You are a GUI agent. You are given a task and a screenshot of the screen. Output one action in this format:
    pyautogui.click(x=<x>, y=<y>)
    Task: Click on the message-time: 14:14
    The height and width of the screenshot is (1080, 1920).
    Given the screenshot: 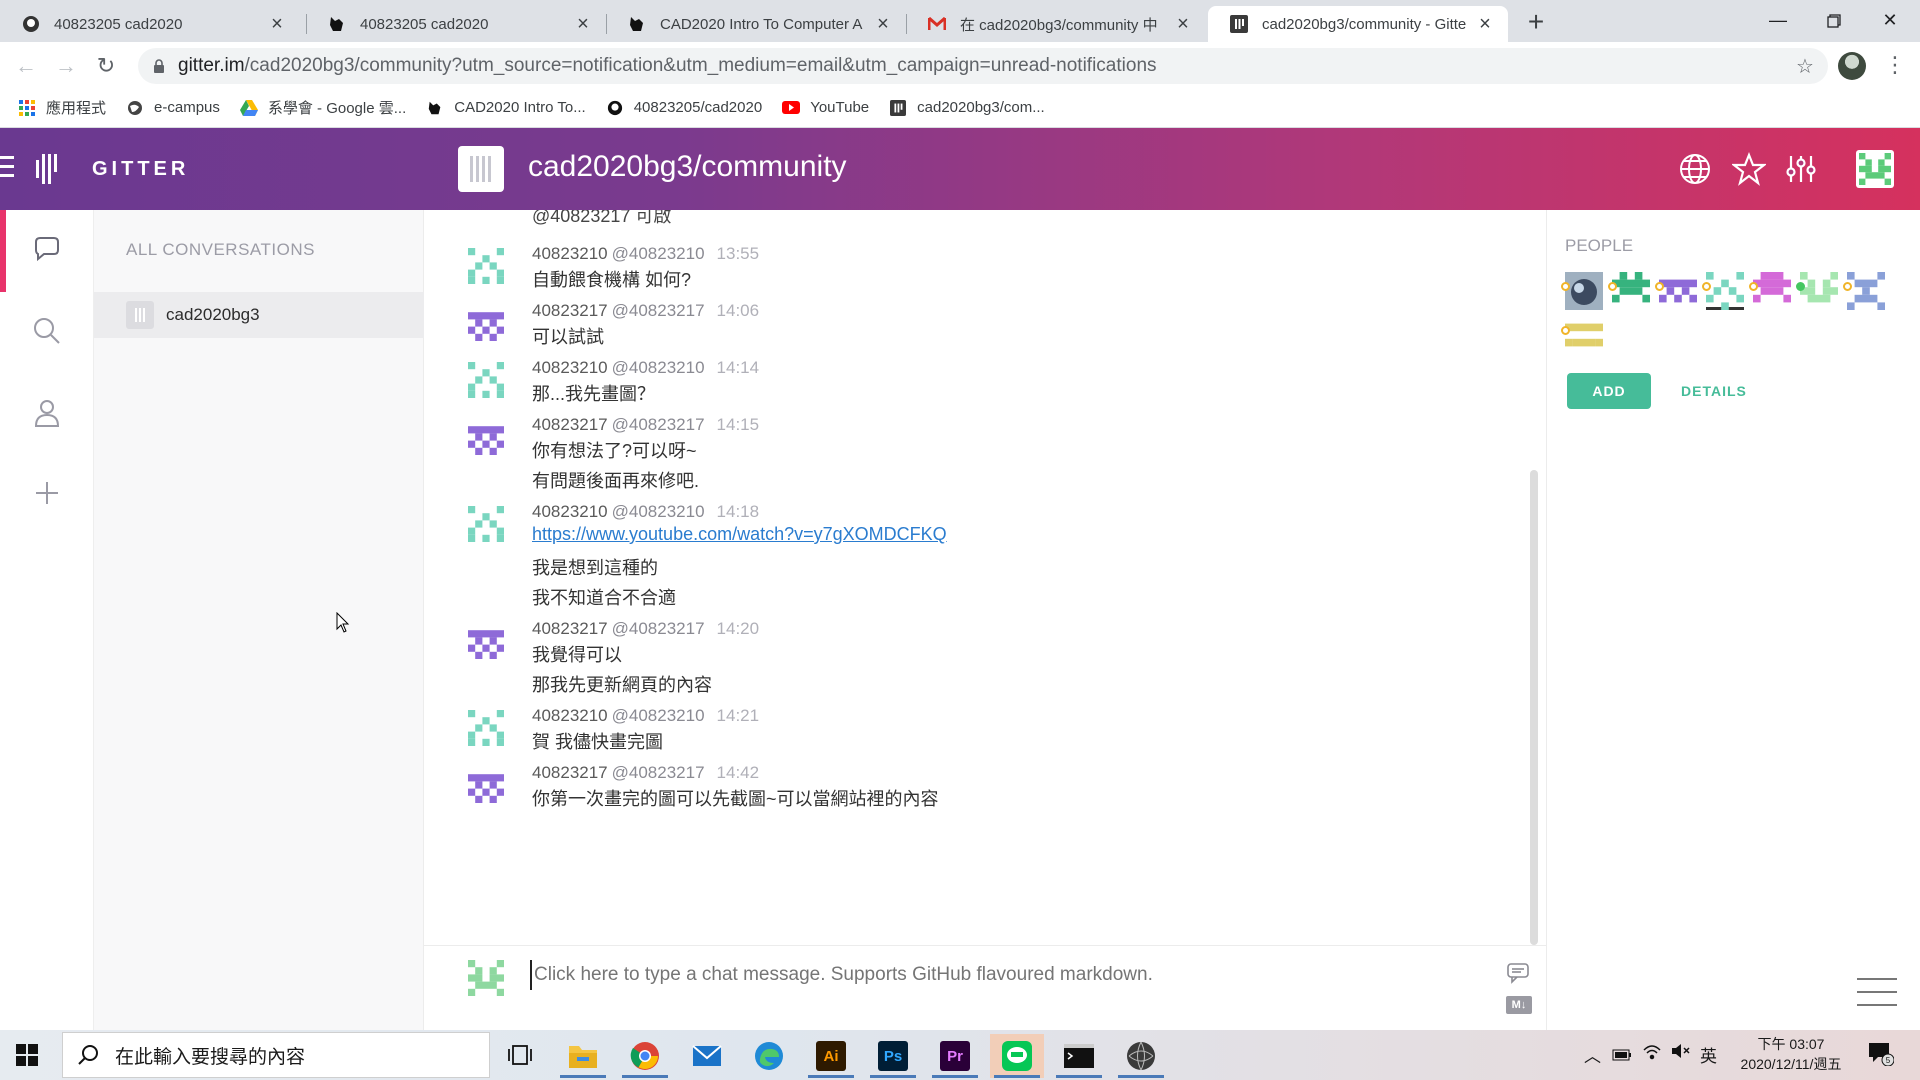 What is the action you would take?
    pyautogui.click(x=738, y=367)
    